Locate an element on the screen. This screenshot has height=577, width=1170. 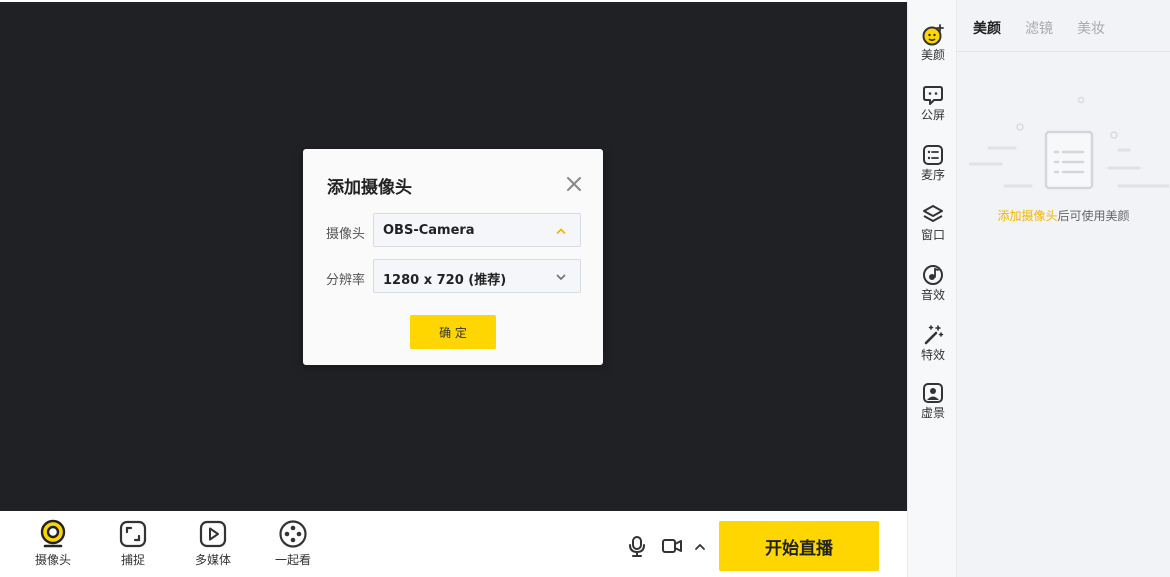
tab-makeup: 美妆 is located at coordinates (1091, 28).